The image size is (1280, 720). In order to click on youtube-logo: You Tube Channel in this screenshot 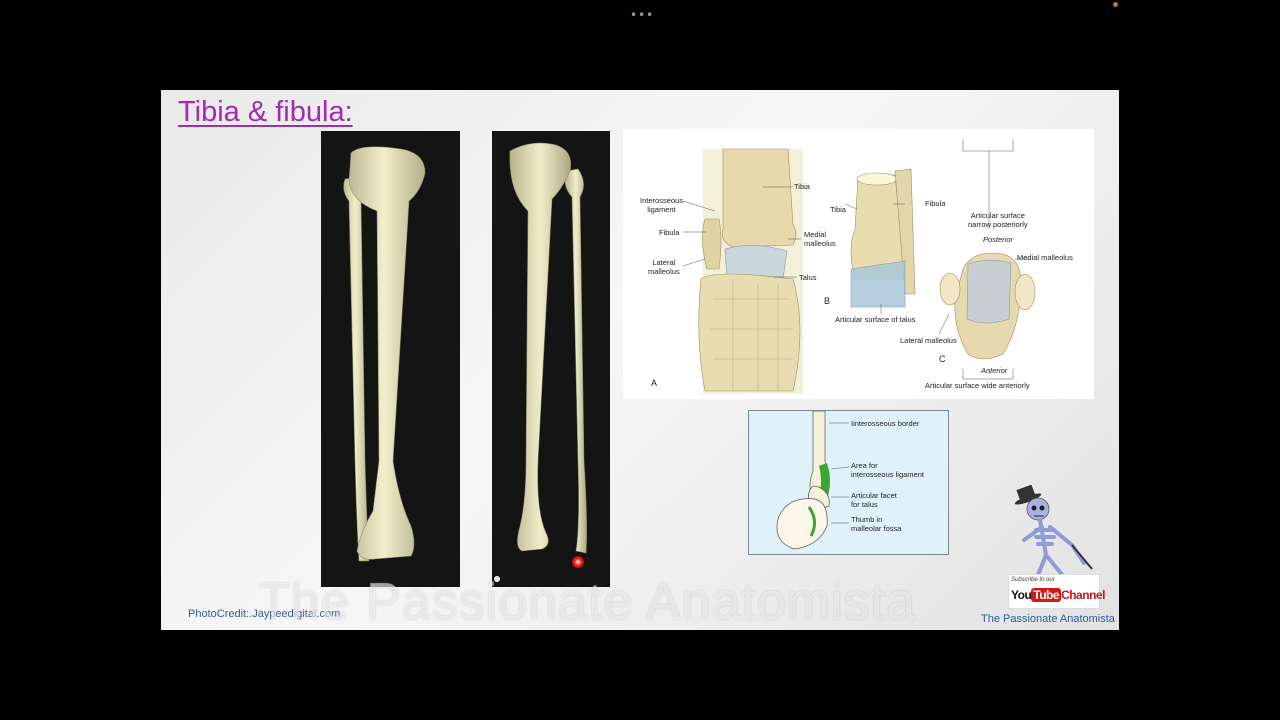, I will do `click(1058, 595)`.